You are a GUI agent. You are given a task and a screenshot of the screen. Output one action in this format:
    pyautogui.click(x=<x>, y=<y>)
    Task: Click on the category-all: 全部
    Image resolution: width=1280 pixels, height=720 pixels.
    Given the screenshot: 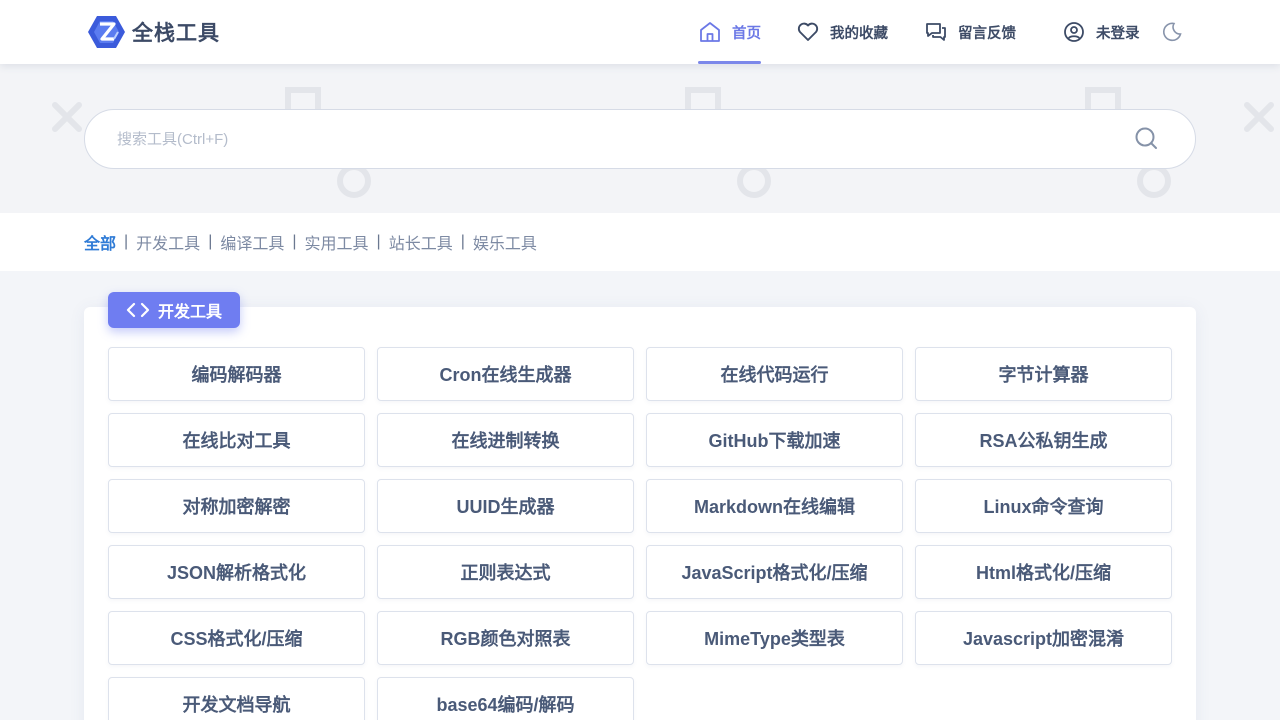 What is the action you would take?
    pyautogui.click(x=100, y=242)
    